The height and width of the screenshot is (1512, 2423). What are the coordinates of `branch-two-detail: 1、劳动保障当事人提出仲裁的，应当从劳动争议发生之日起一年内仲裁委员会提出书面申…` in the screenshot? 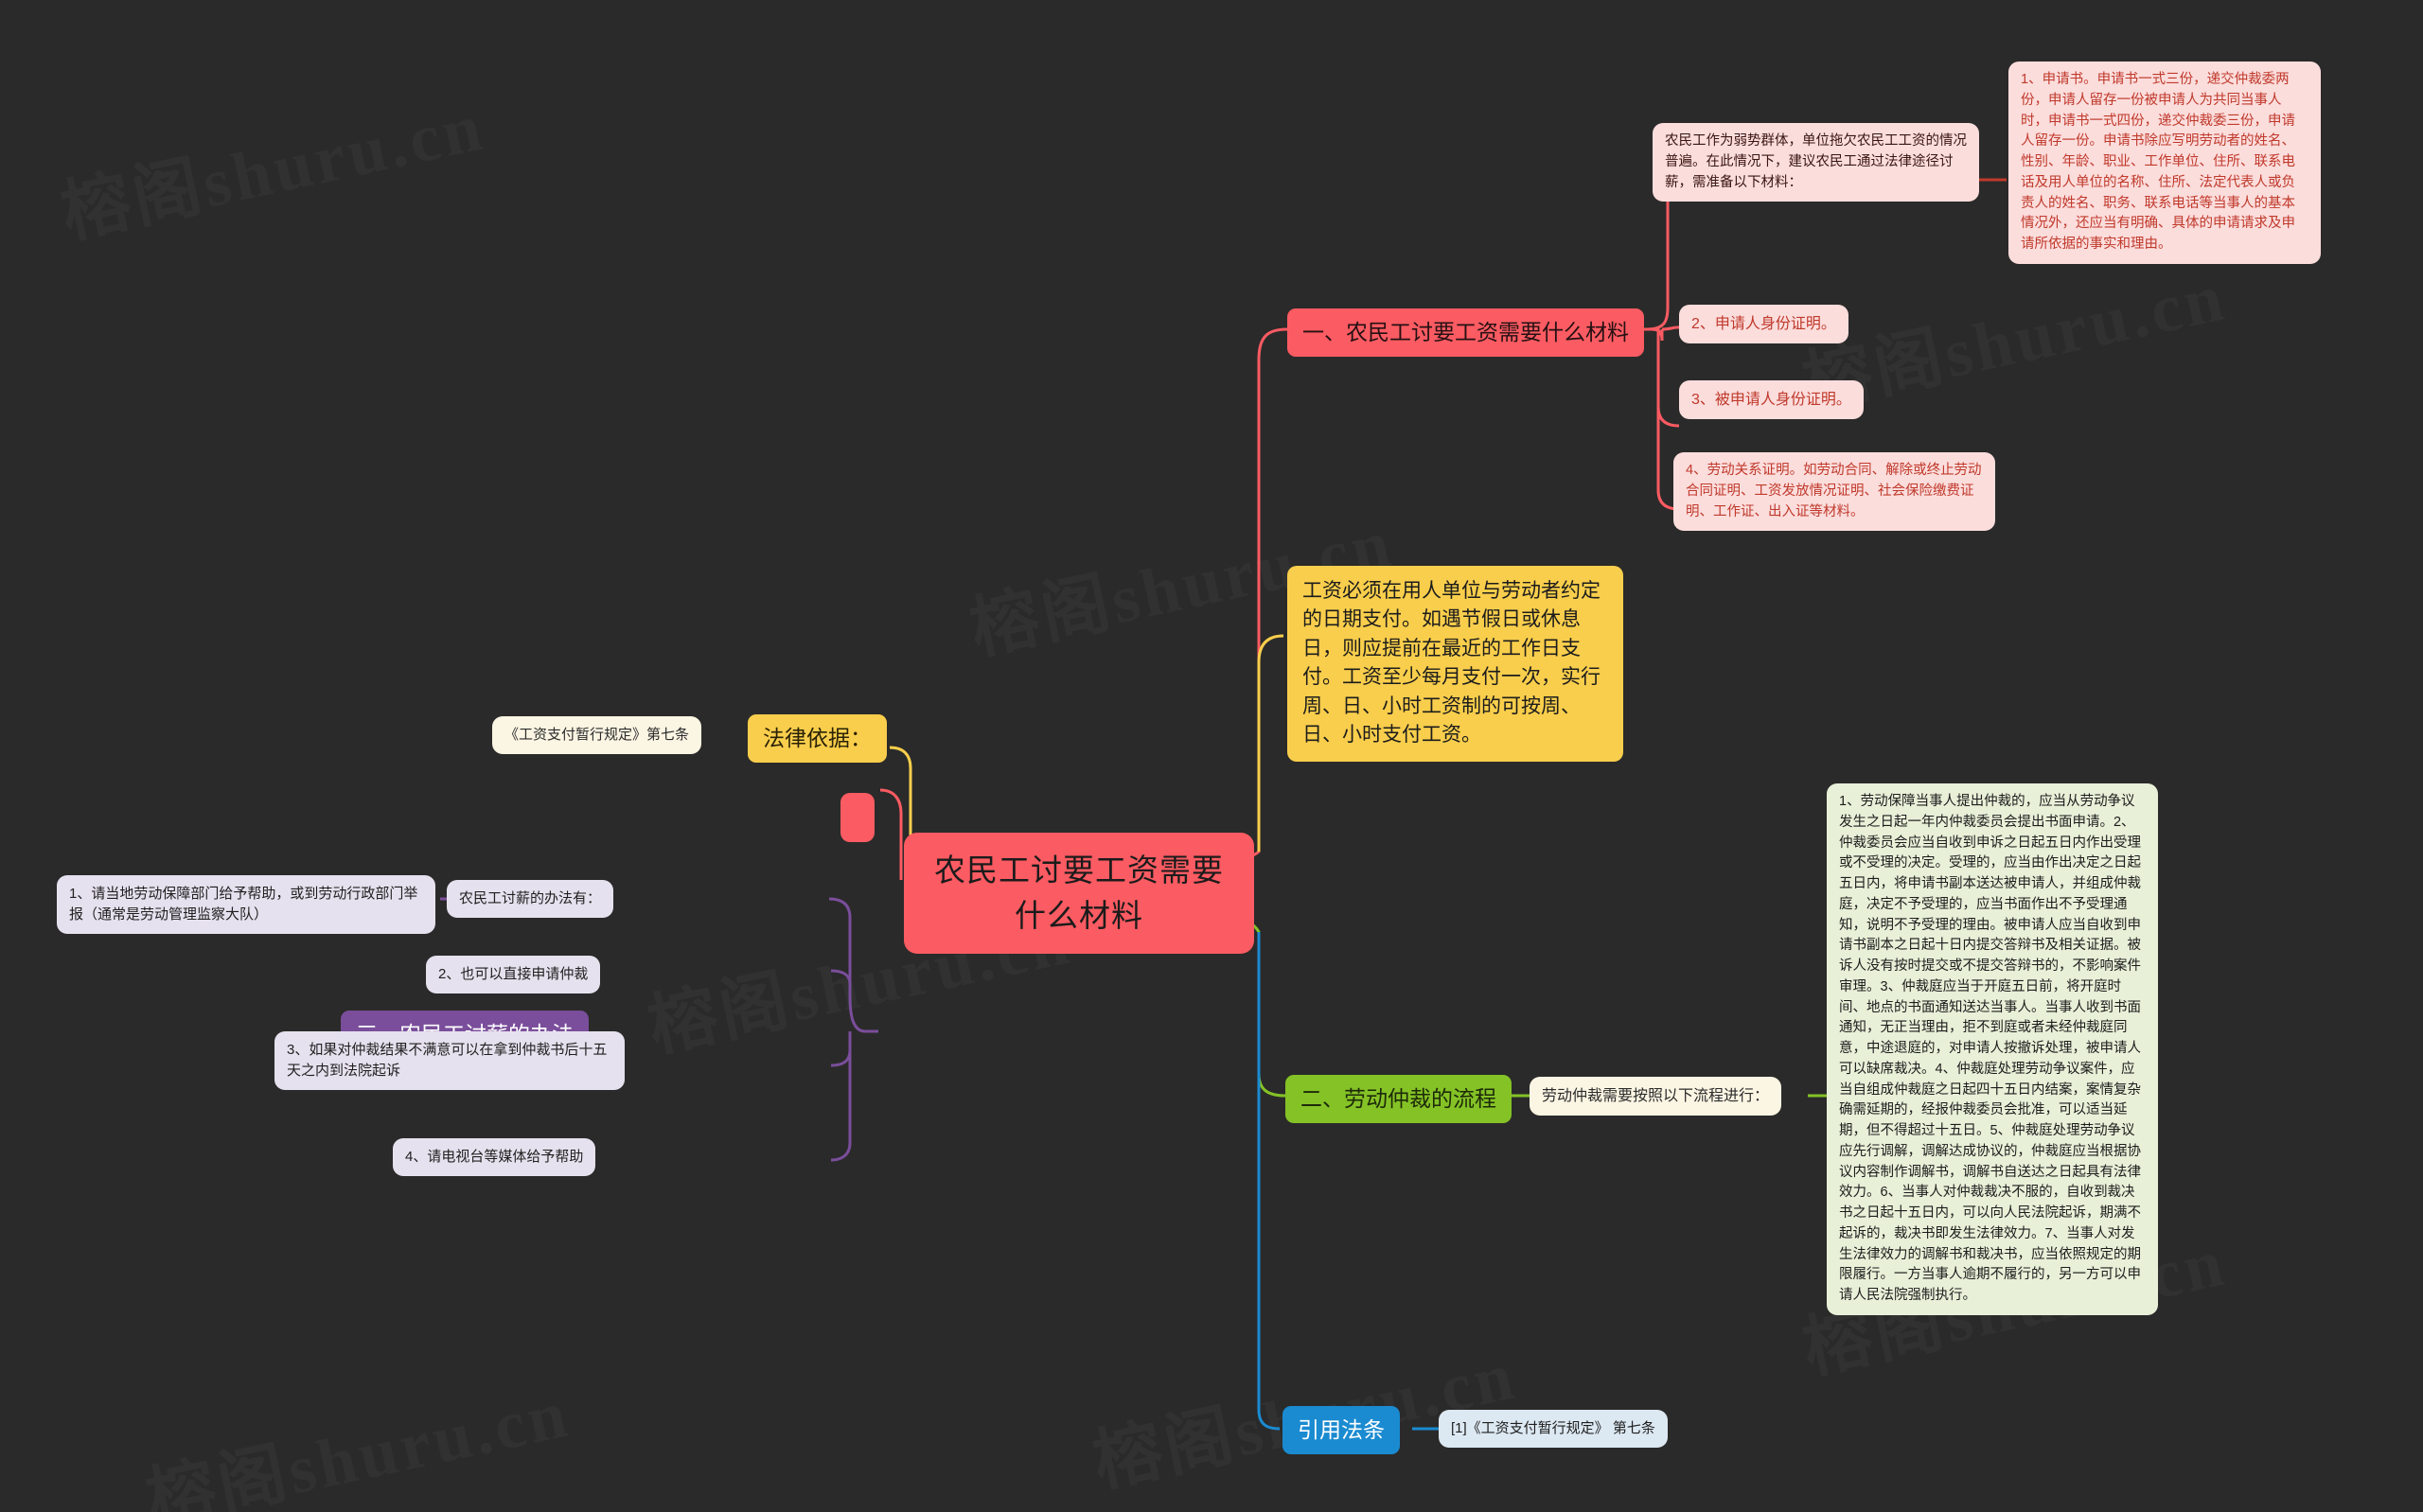 It's located at (1992, 1049).